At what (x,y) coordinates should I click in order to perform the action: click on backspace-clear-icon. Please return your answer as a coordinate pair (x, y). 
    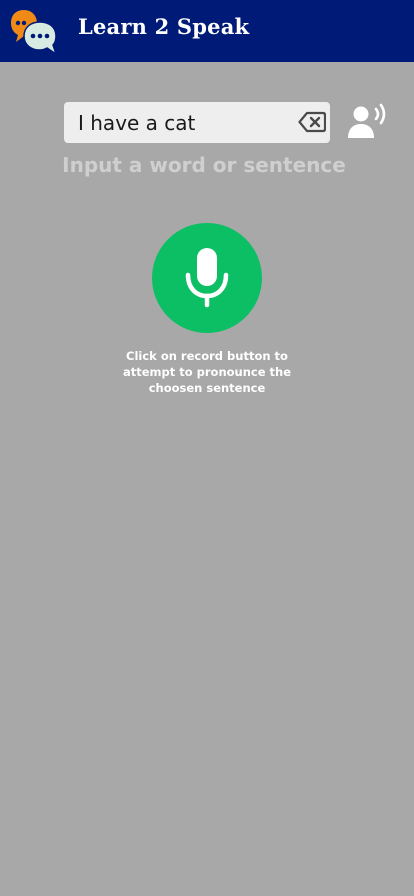
    Looking at the image, I should click on (312, 122).